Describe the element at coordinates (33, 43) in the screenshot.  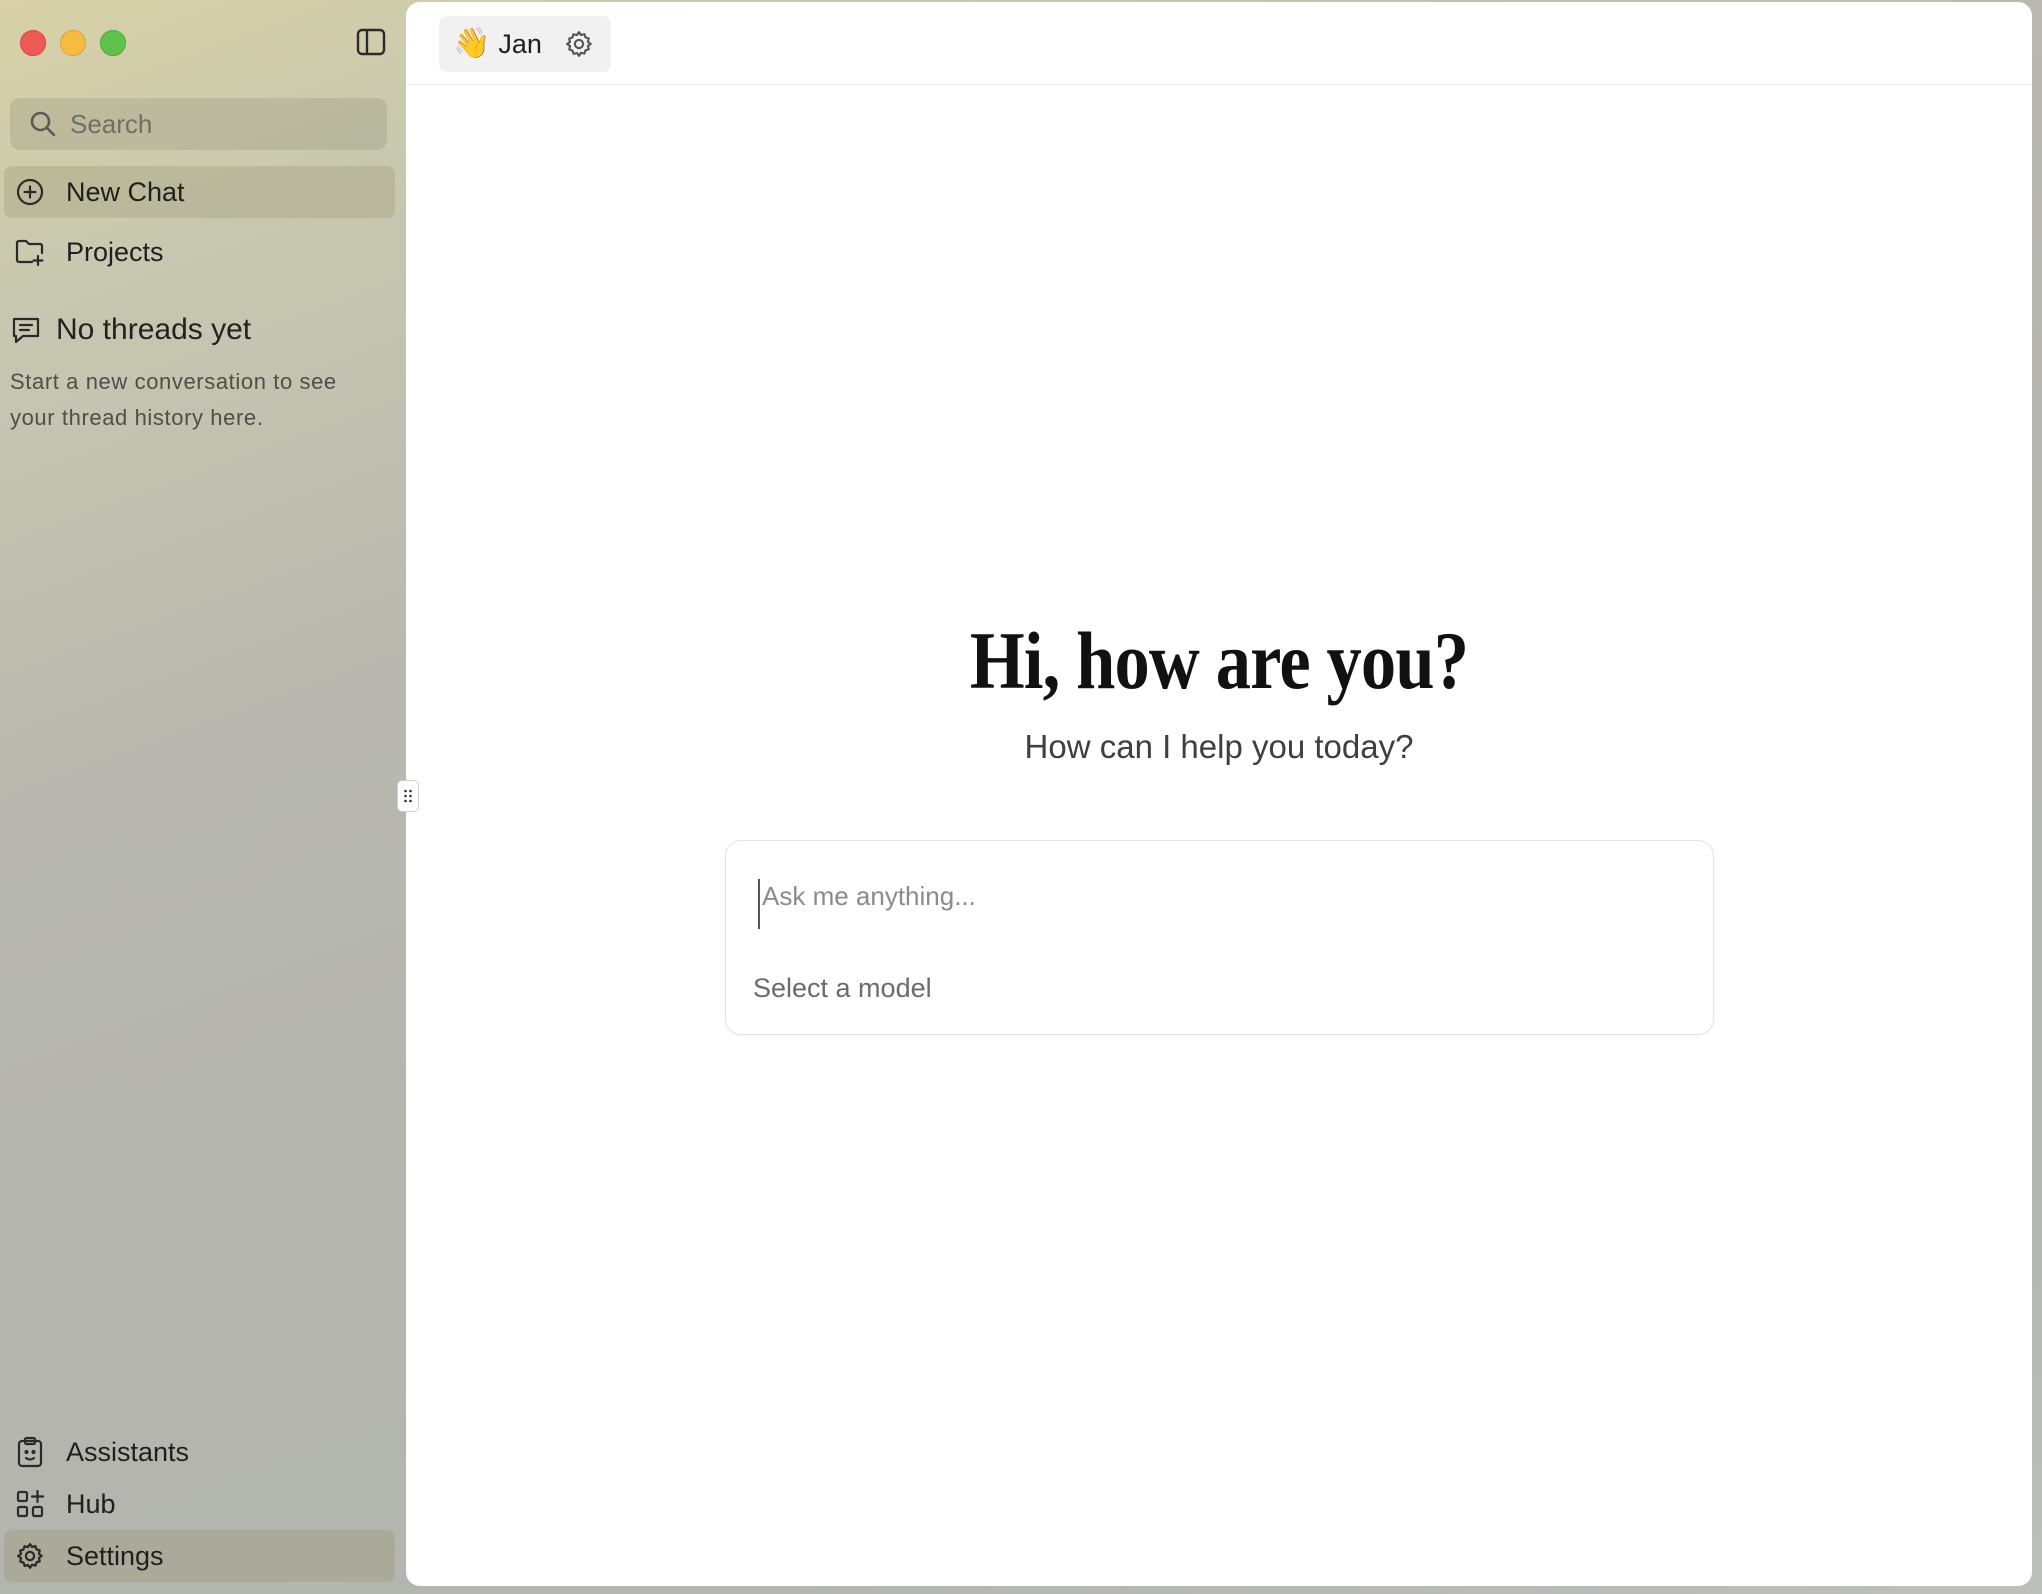
I see `window-close-button` at that location.